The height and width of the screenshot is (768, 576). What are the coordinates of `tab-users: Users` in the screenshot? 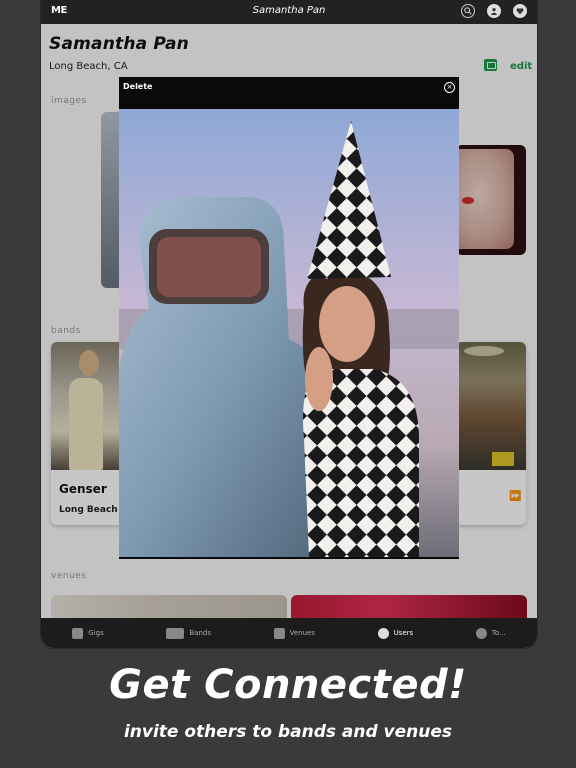 It's located at (395, 633).